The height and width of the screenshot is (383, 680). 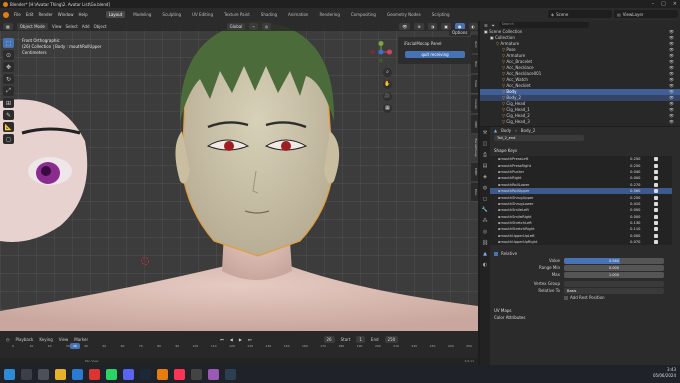 What do you see at coordinates (8, 339) in the screenshot?
I see `timeline-editor-icon: ◷` at bounding box center [8, 339].